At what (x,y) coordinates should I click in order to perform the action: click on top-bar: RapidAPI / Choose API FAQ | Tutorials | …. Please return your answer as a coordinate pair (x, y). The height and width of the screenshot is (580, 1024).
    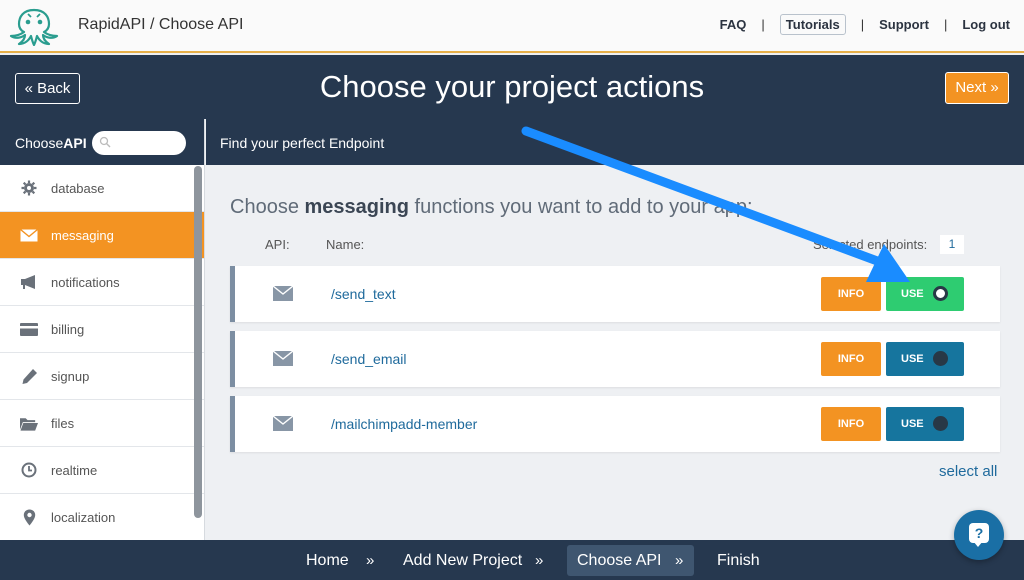
    Looking at the image, I should click on (512, 26).